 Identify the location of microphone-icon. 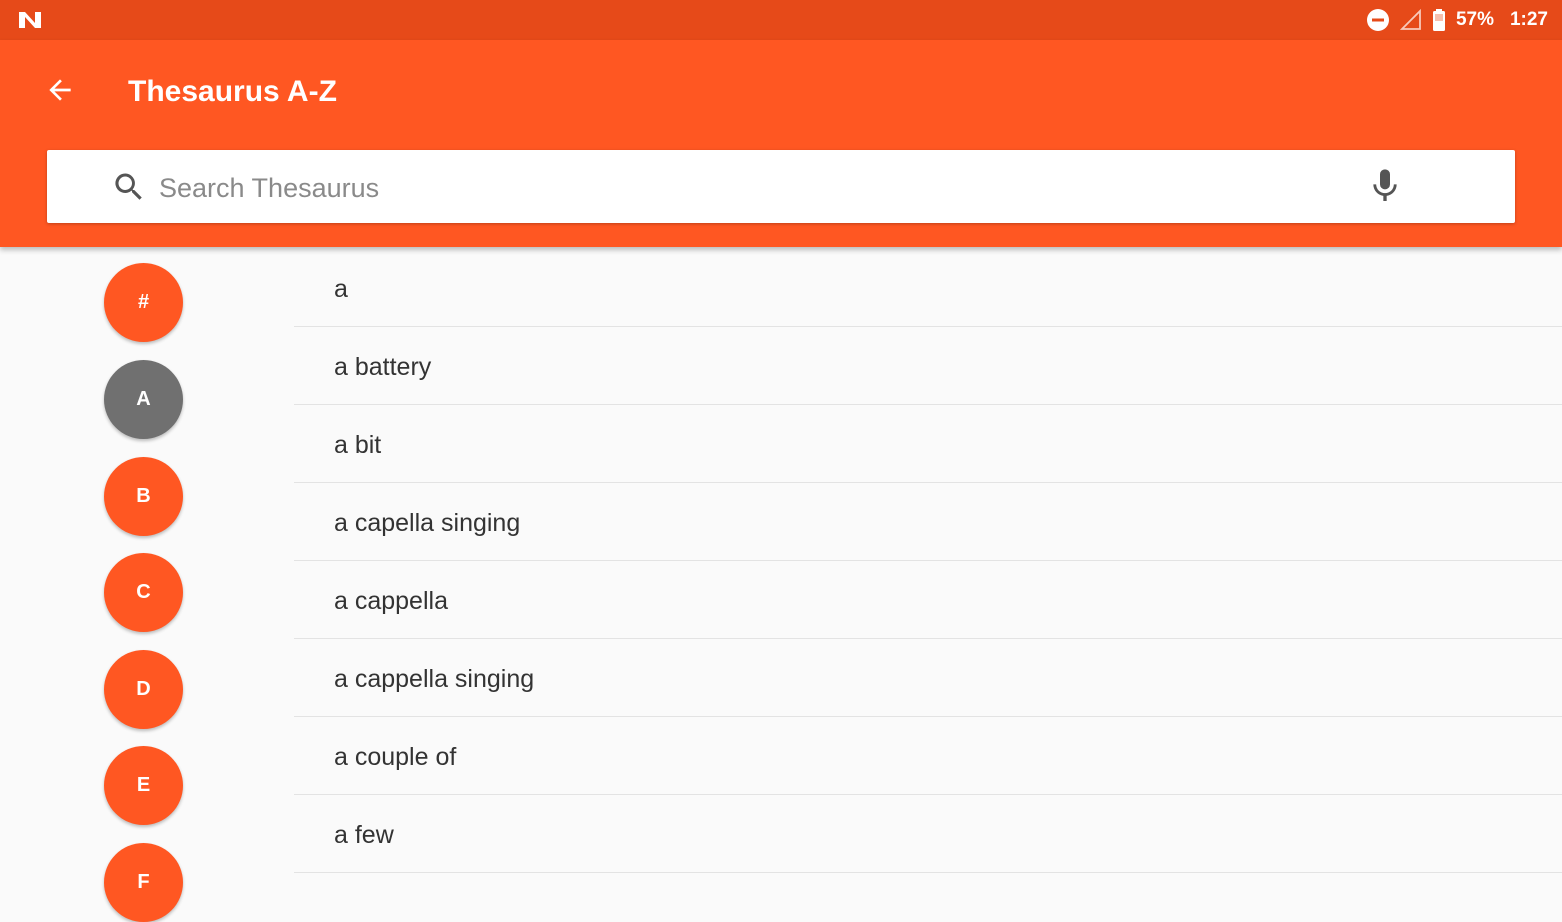
(1385, 186).